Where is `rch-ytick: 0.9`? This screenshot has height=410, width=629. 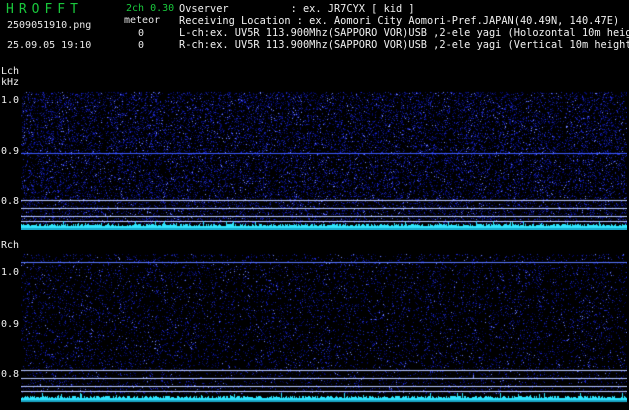
rch-ytick: 0.9 is located at coordinates (10, 324).